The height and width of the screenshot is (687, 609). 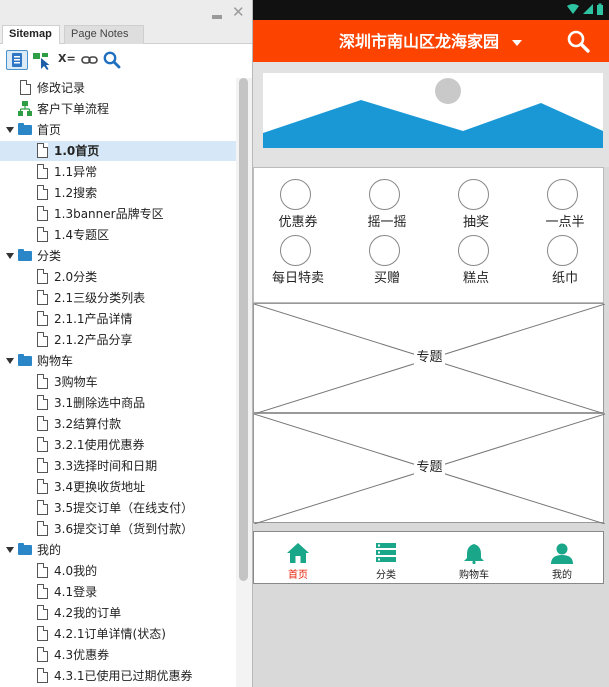 I want to click on close-icon: ✕, so click(x=238, y=12).